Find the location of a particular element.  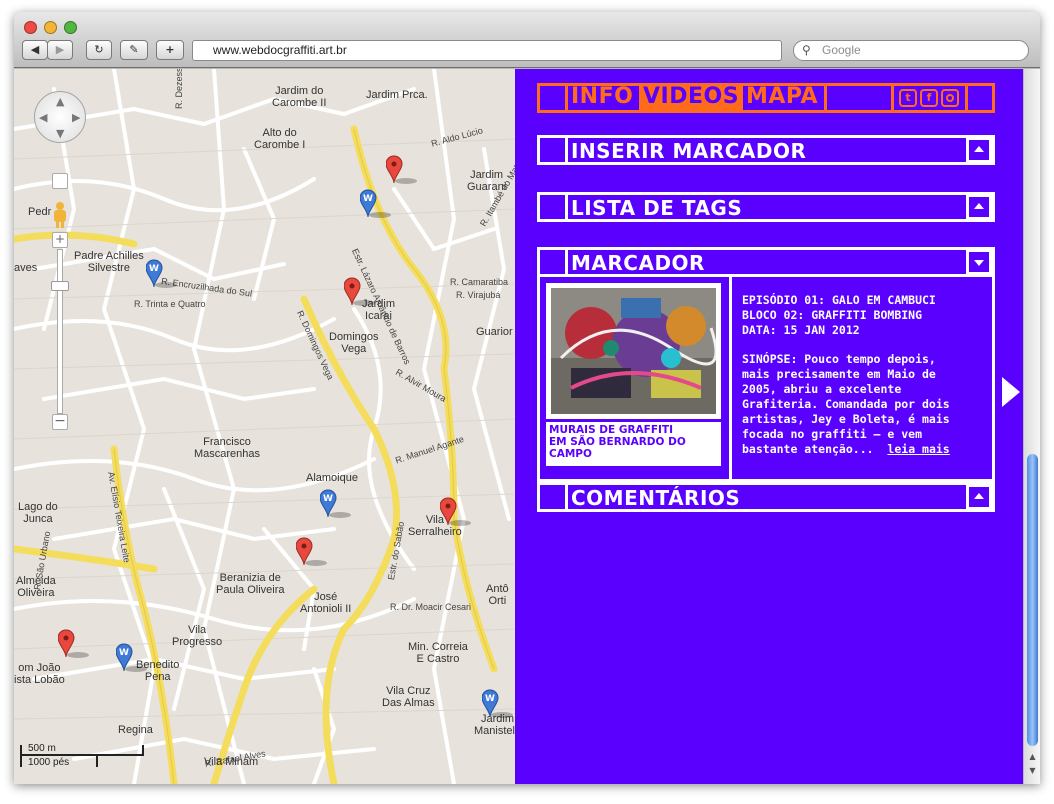

minimize-window-button is located at coordinates (50, 27).